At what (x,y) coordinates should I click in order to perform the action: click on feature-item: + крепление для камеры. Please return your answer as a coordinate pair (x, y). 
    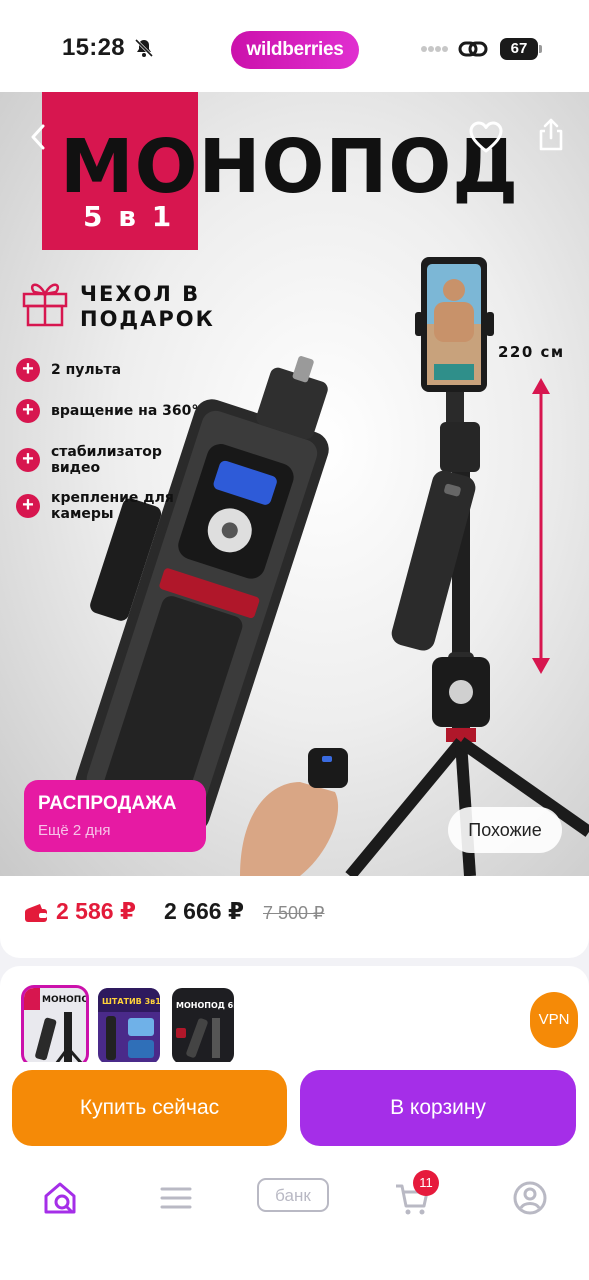
    Looking at the image, I should click on (98, 506).